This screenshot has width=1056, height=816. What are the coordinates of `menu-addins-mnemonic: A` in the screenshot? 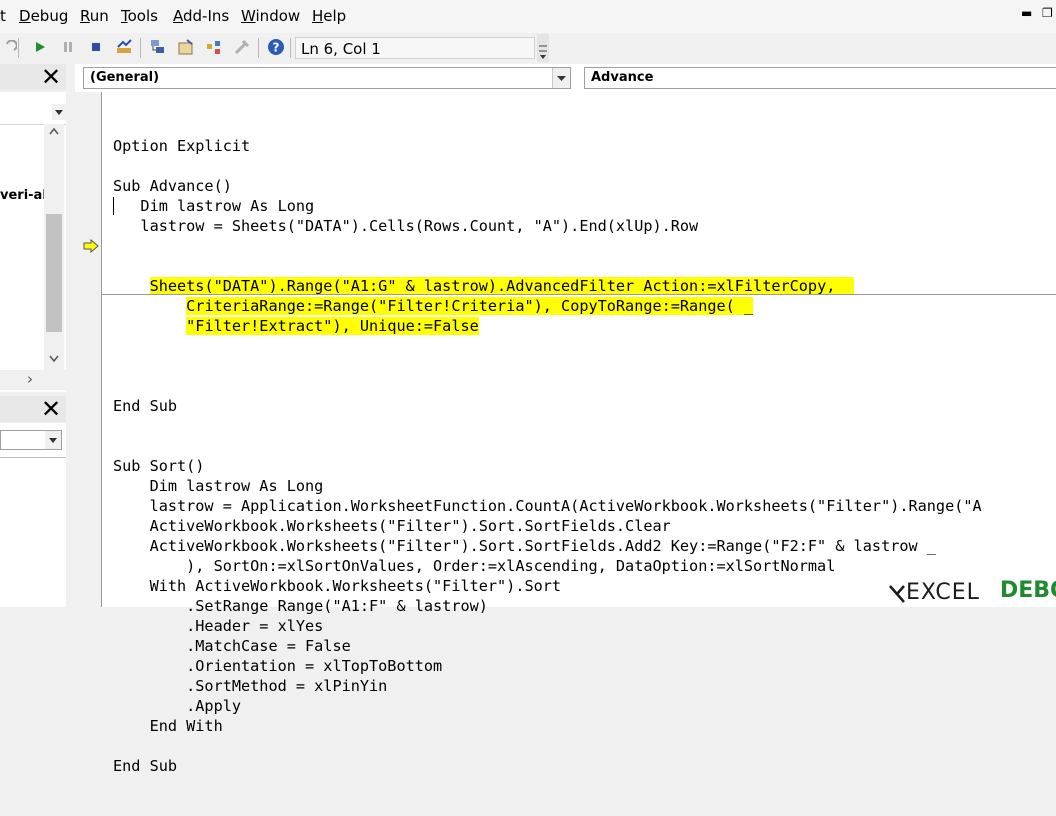 It's located at (178, 16).